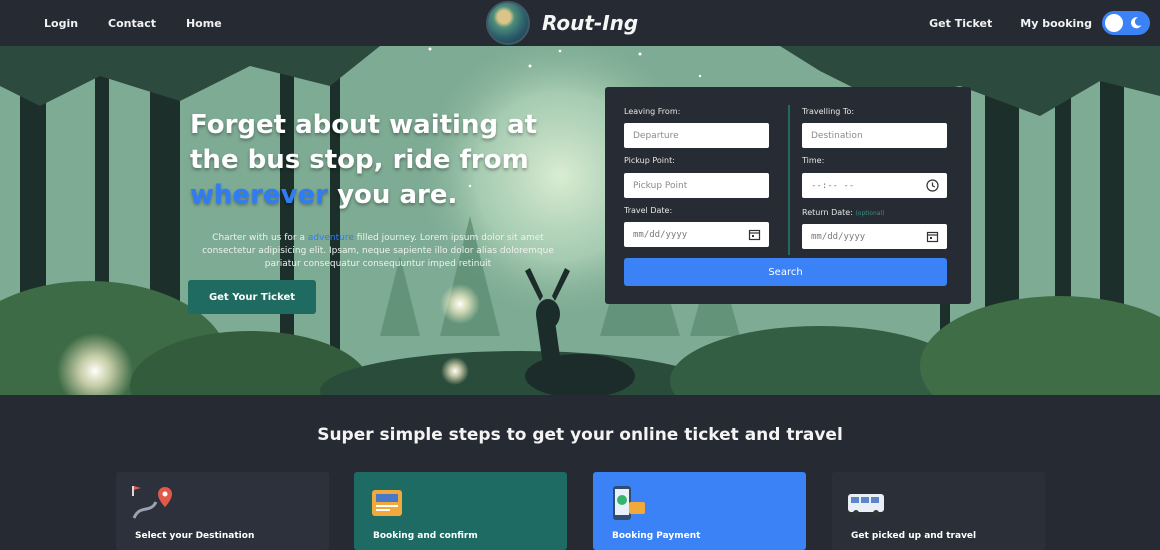 The width and height of the screenshot is (1160, 550). I want to click on destination-input: Destination, so click(874, 135).